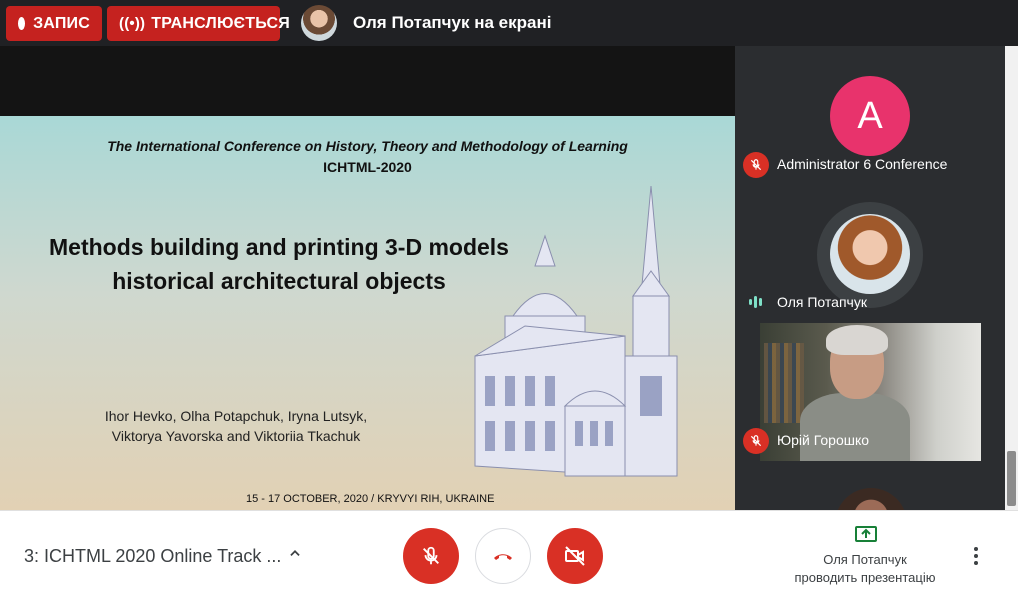  I want to click on presenter-name: Оля Потапчук, so click(865, 559).